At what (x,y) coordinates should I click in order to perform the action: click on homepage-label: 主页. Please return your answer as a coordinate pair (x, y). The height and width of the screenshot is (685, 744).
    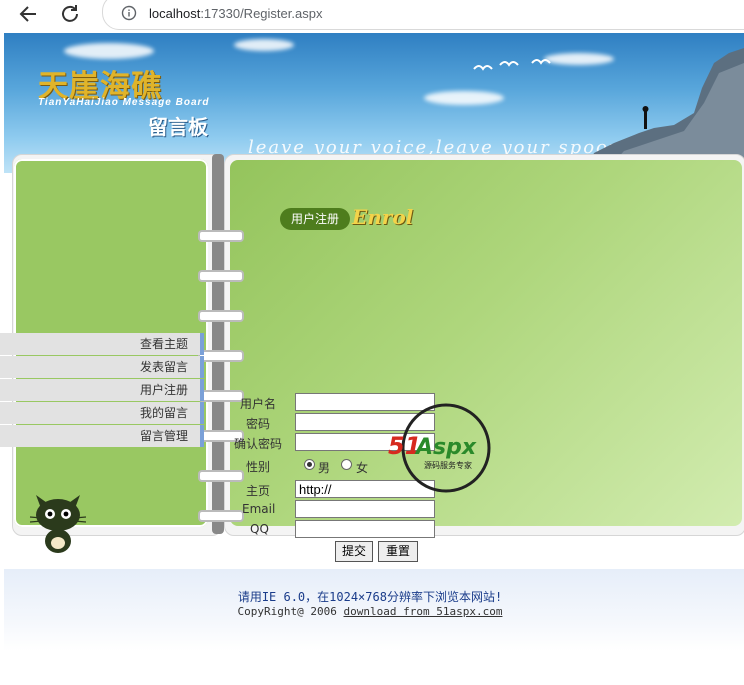
    Looking at the image, I should click on (258, 491).